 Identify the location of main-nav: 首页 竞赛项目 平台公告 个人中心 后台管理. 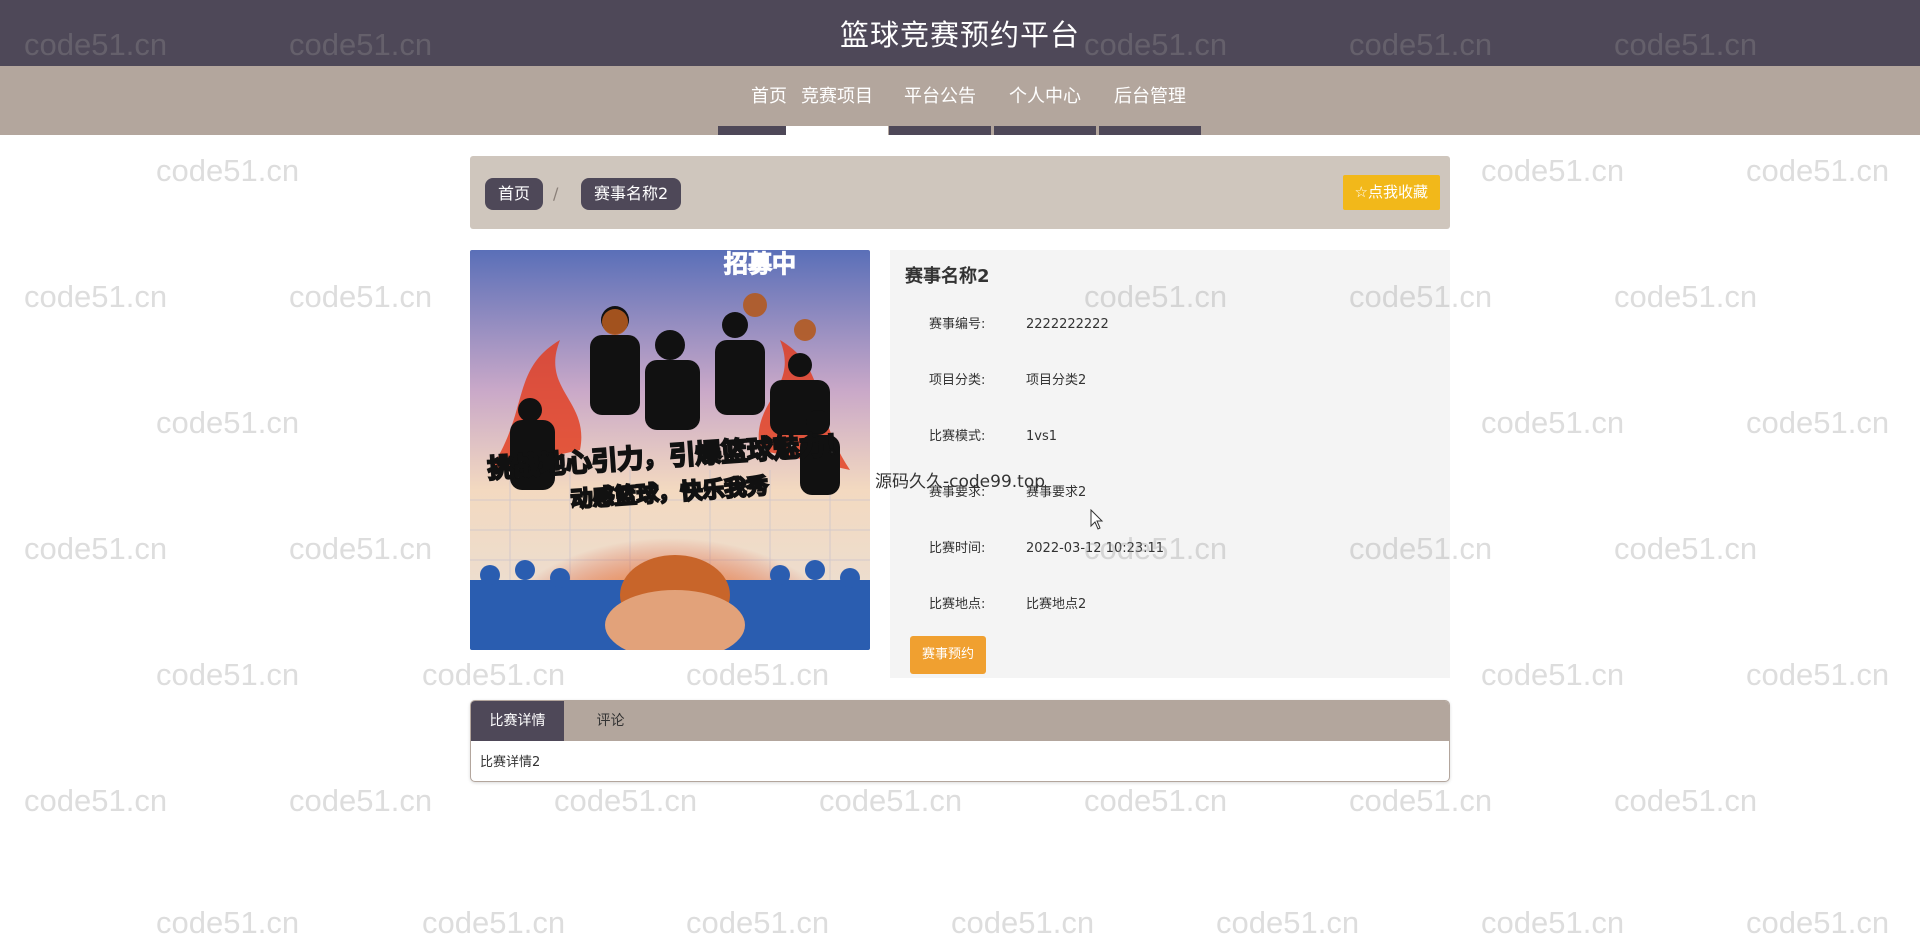
(960, 100).